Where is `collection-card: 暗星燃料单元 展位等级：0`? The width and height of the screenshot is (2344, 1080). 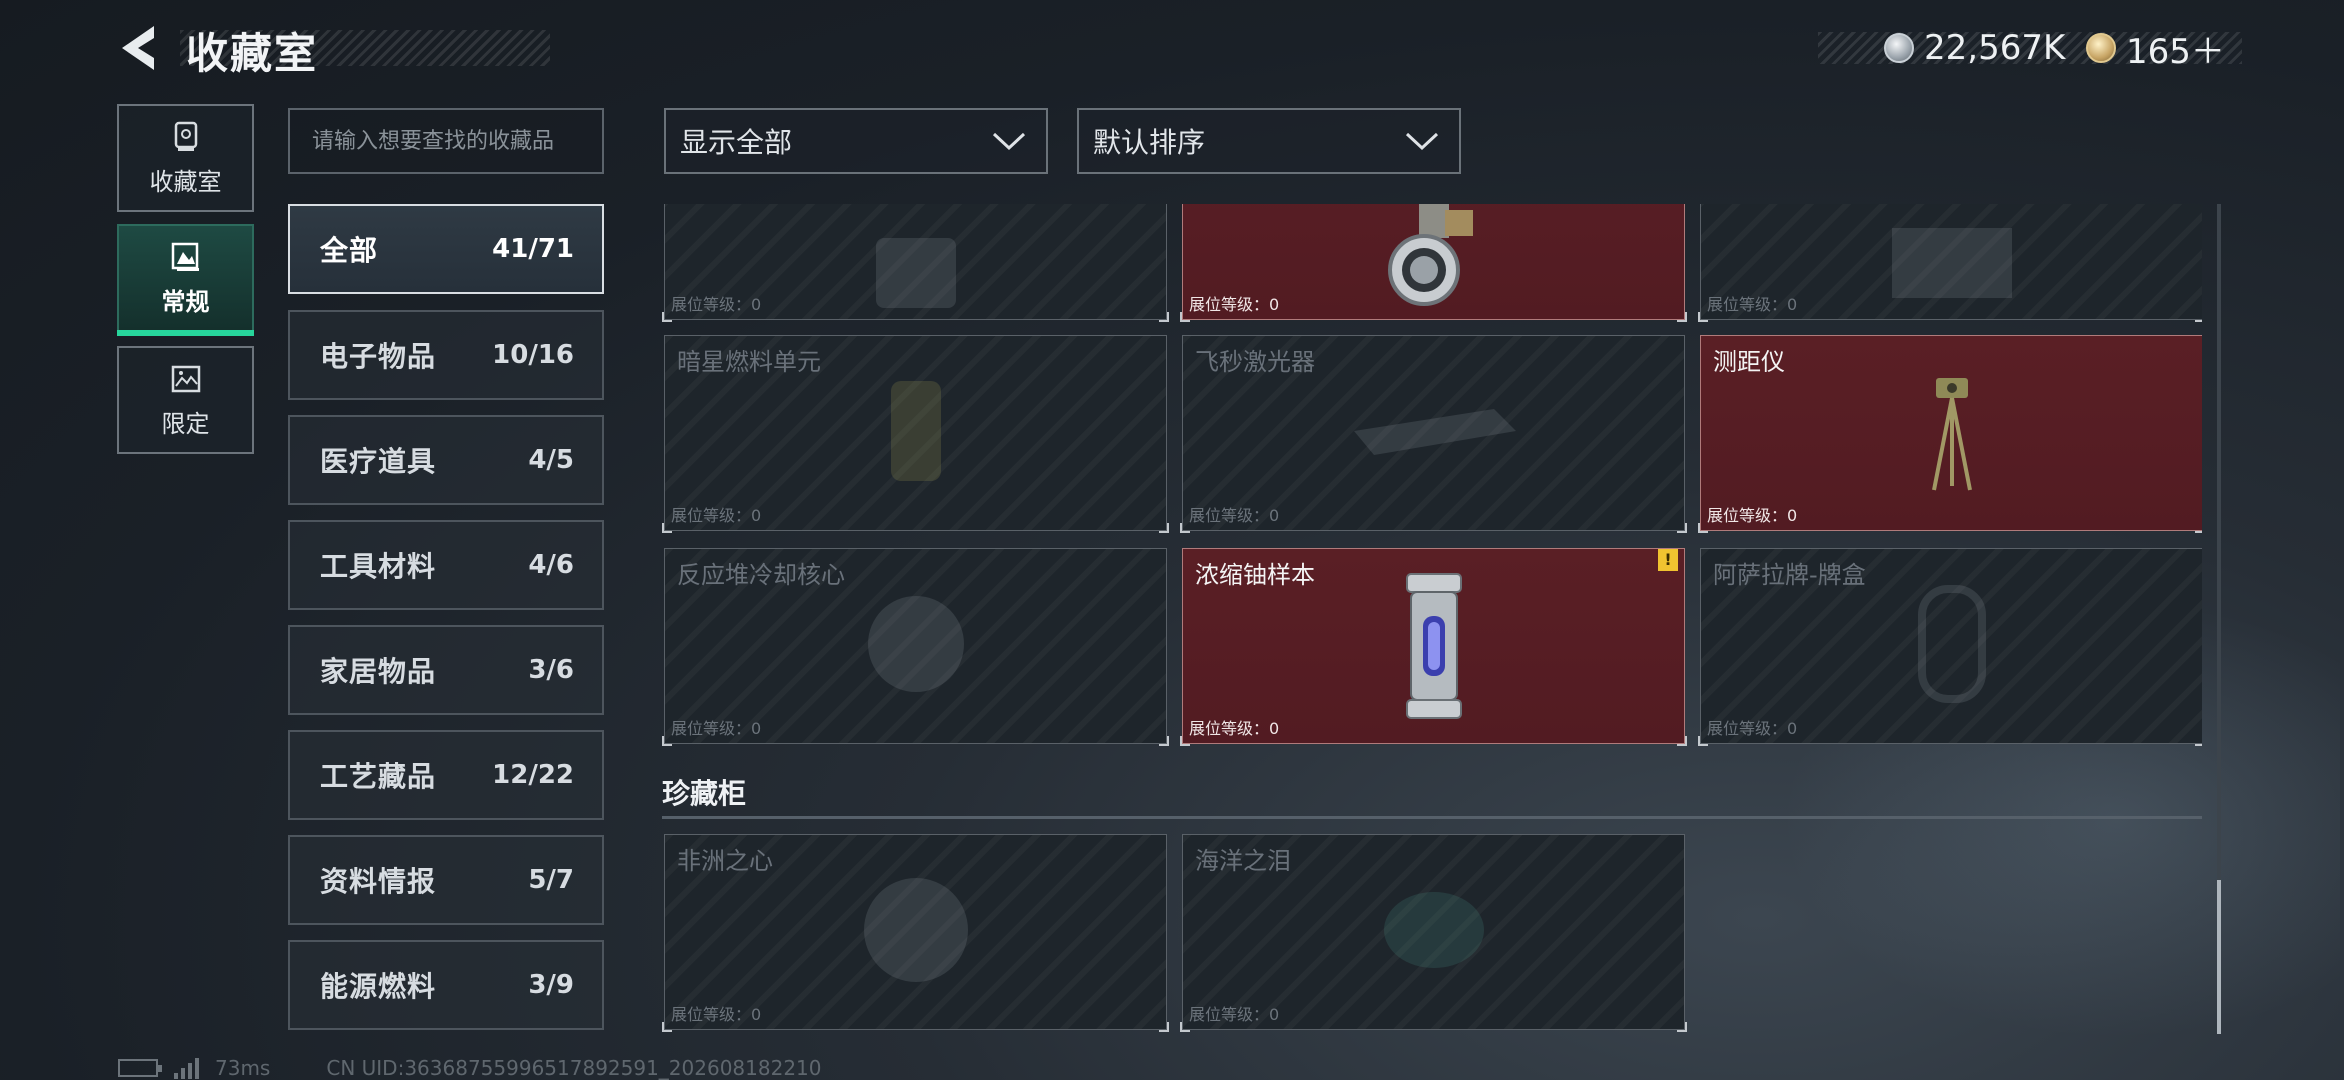
collection-card: 暗星燃料单元 展位等级：0 is located at coordinates (915, 434).